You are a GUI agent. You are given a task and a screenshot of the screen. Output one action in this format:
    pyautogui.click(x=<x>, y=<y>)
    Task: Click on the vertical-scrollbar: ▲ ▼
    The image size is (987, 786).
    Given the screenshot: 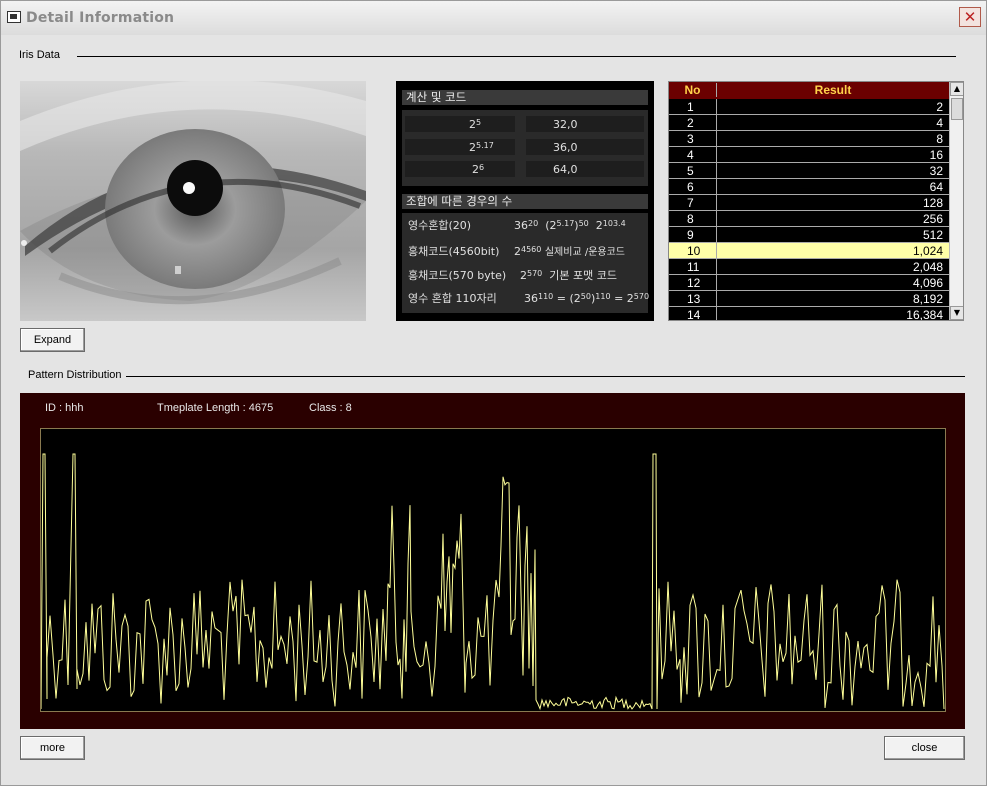 What is the action you would take?
    pyautogui.click(x=956, y=201)
    